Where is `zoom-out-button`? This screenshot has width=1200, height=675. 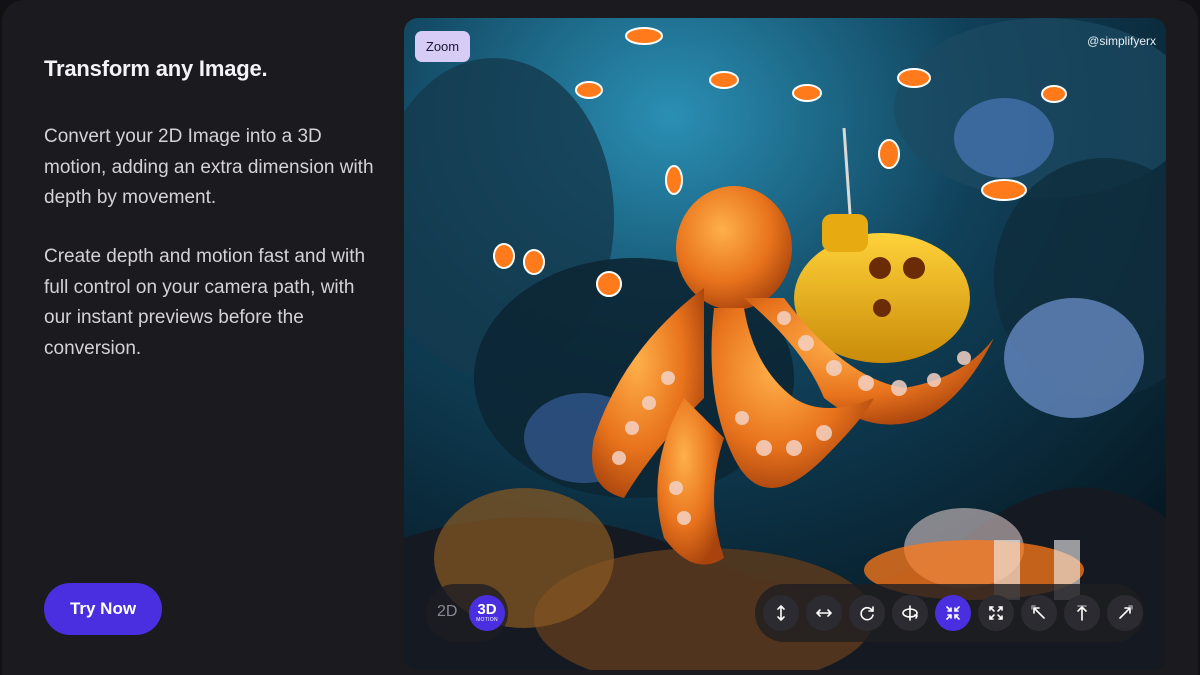
zoom-out-button is located at coordinates (996, 613).